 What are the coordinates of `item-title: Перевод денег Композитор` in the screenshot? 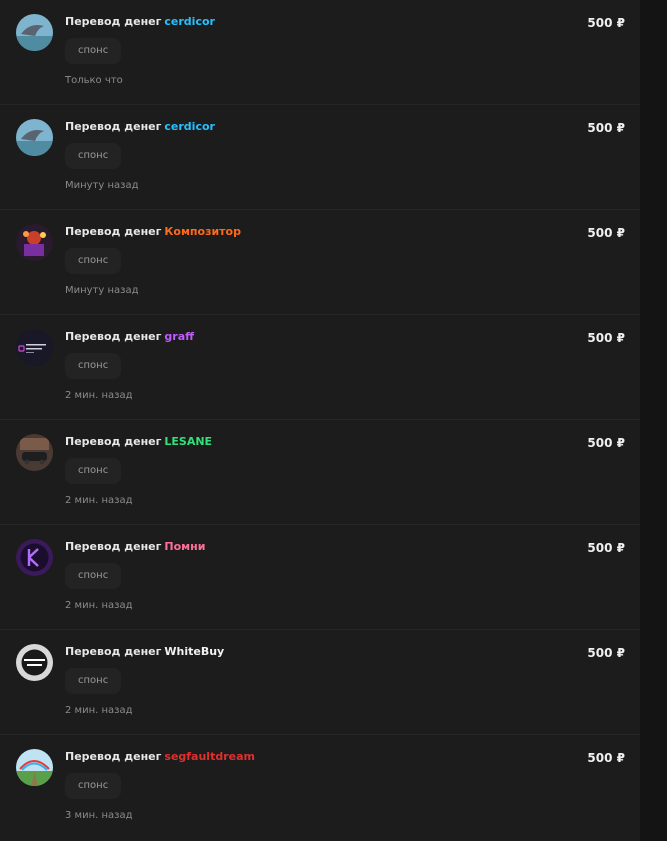 It's located at (153, 231).